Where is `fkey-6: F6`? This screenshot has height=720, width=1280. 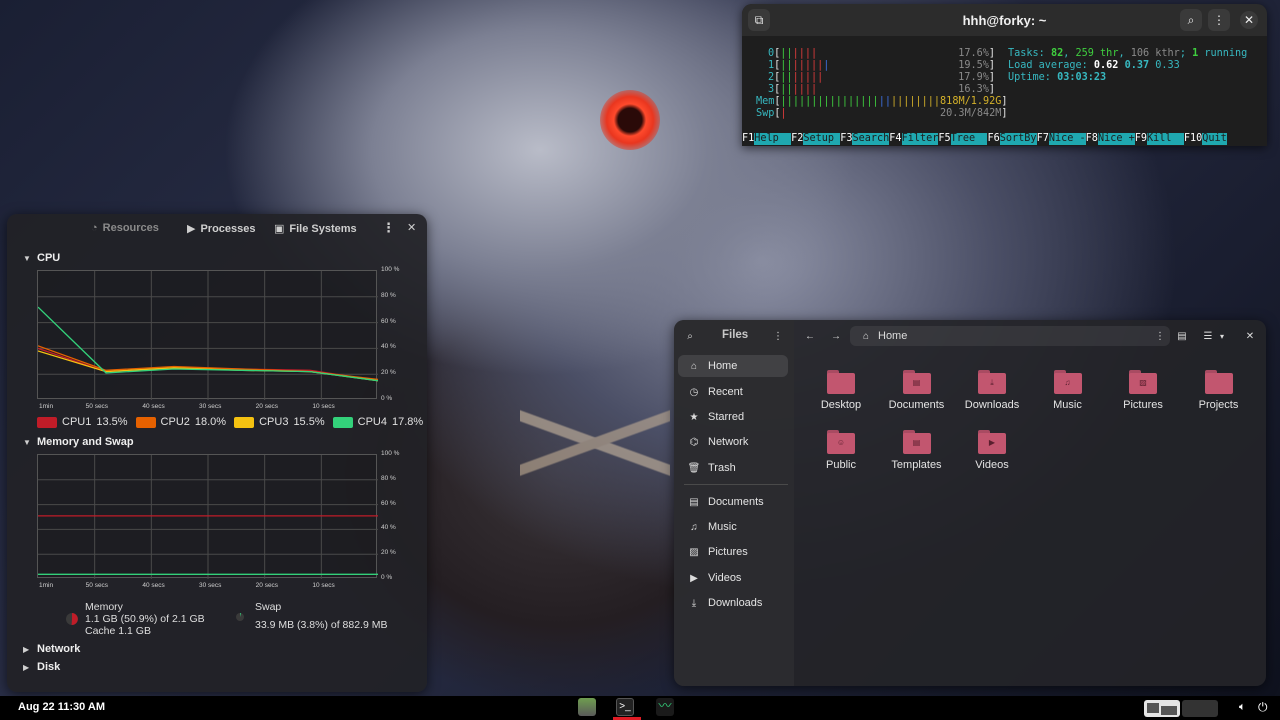
fkey-6: F6 is located at coordinates (993, 139).